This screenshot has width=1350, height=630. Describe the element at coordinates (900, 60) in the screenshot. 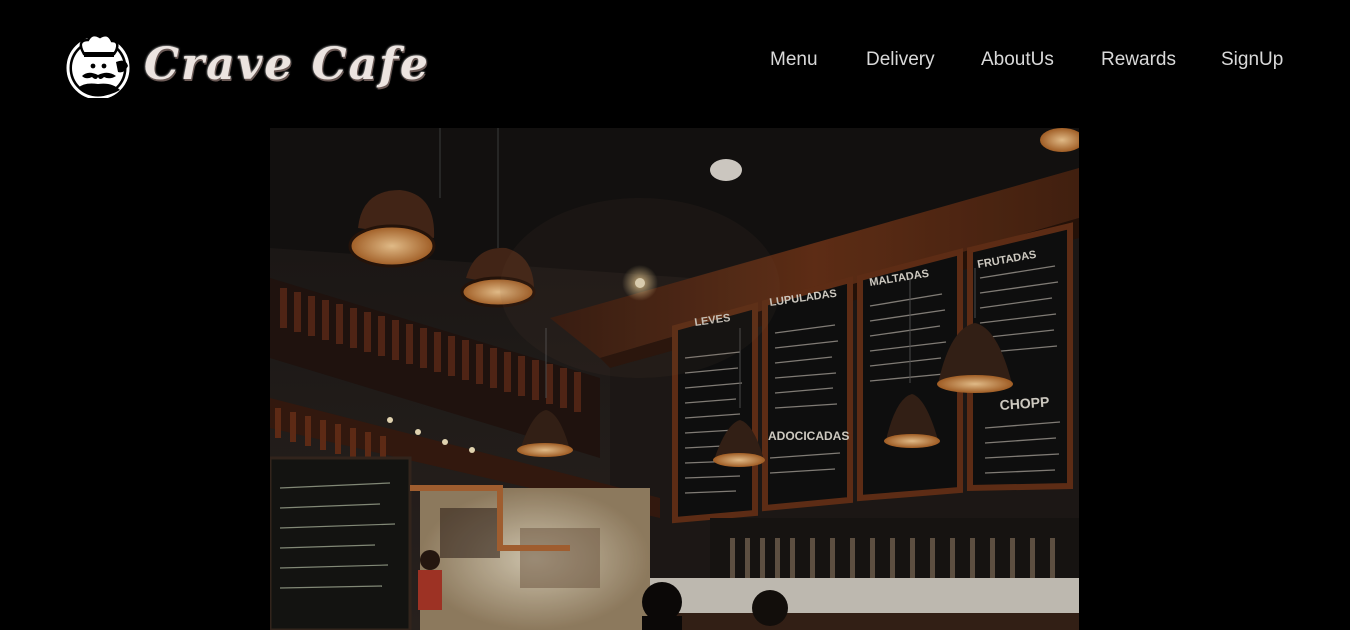

I see `nav-item-delivery: Delivery` at that location.